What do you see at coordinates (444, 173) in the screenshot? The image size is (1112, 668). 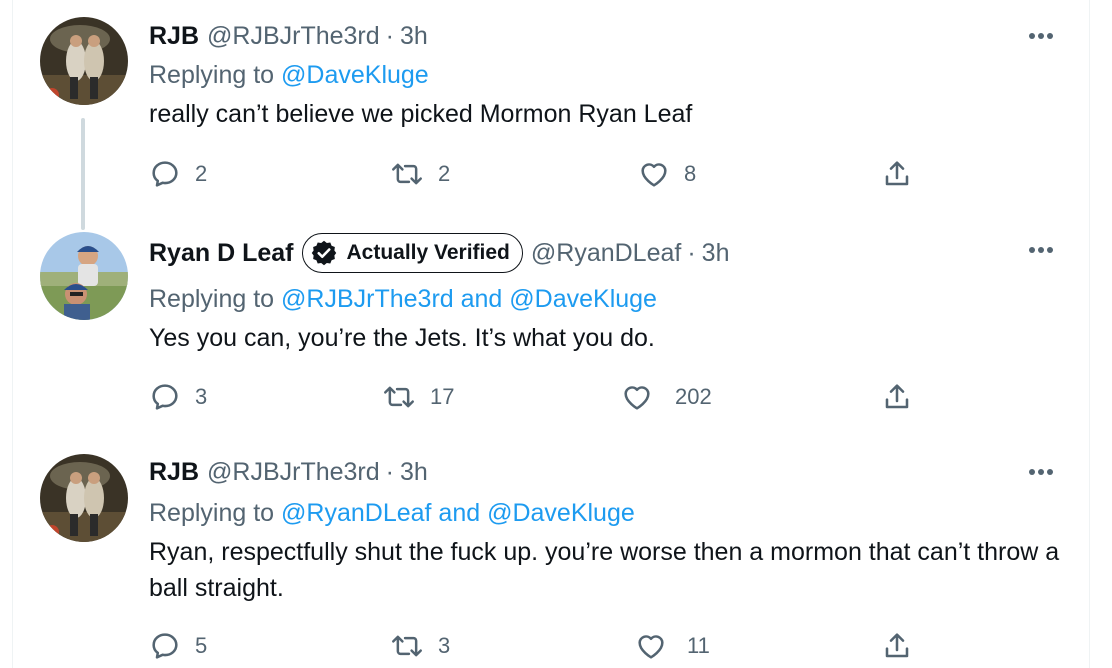 I see `retweet-count: 2` at bounding box center [444, 173].